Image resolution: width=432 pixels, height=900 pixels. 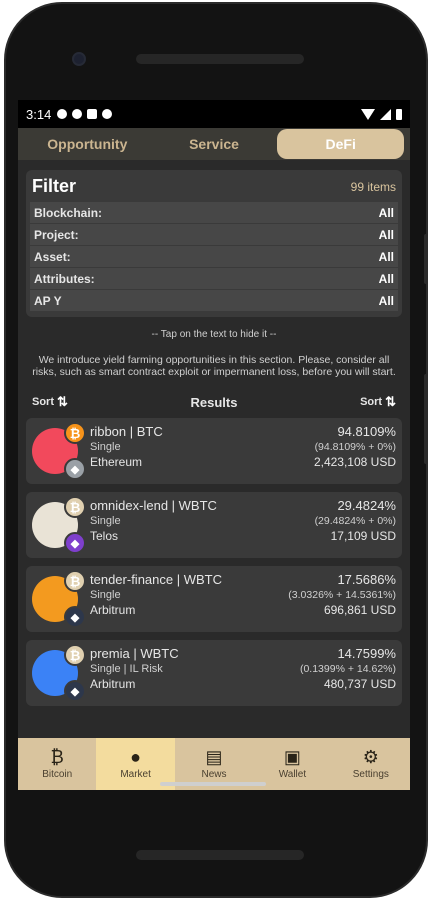 I want to click on filter-row-blockchain: Blockchain: All, so click(x=214, y=212).